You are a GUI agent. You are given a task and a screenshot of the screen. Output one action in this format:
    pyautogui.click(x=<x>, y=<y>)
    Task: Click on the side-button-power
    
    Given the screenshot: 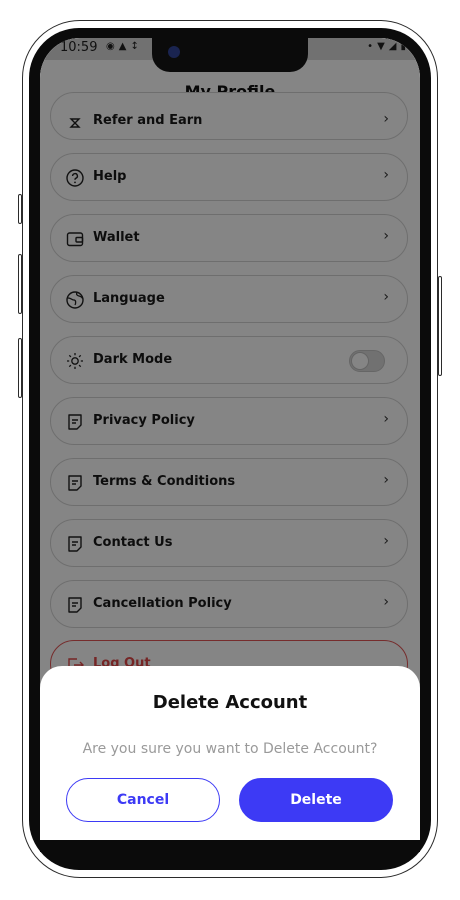 What is the action you would take?
    pyautogui.click(x=440, y=326)
    